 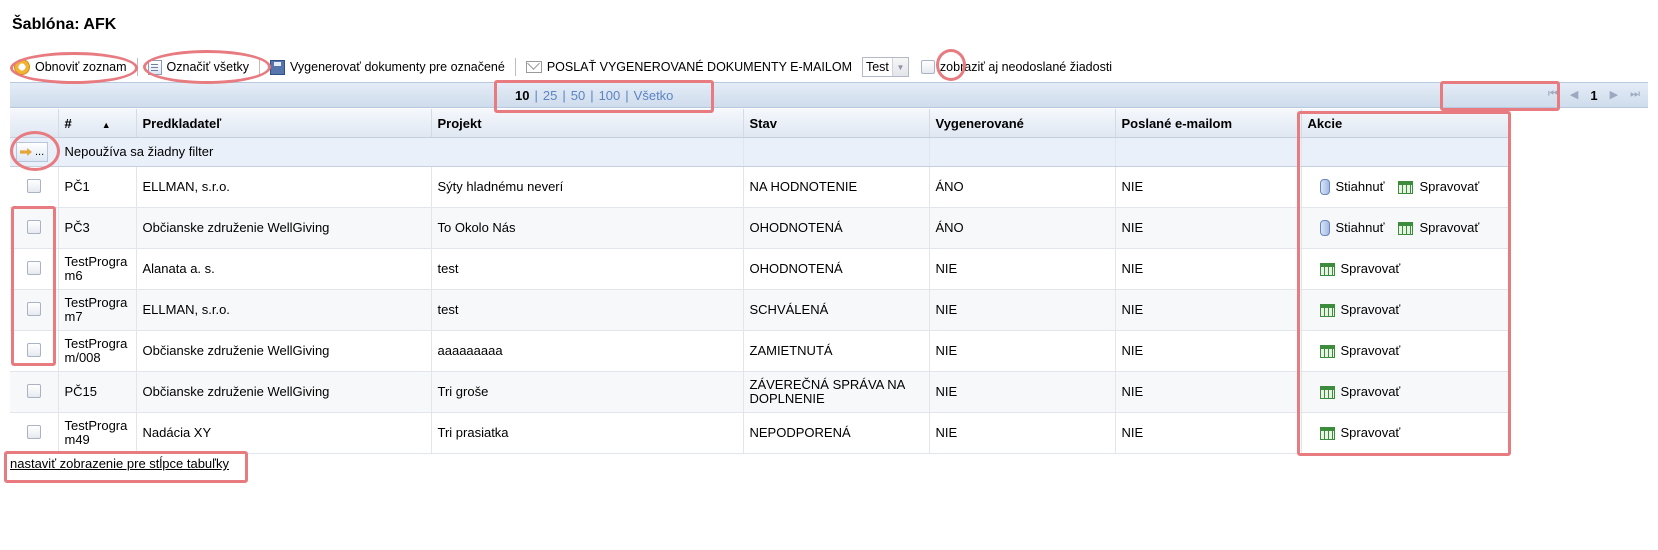 What do you see at coordinates (836, 228) in the screenshot?
I see `cell-status: OHODNOTENÁ` at bounding box center [836, 228].